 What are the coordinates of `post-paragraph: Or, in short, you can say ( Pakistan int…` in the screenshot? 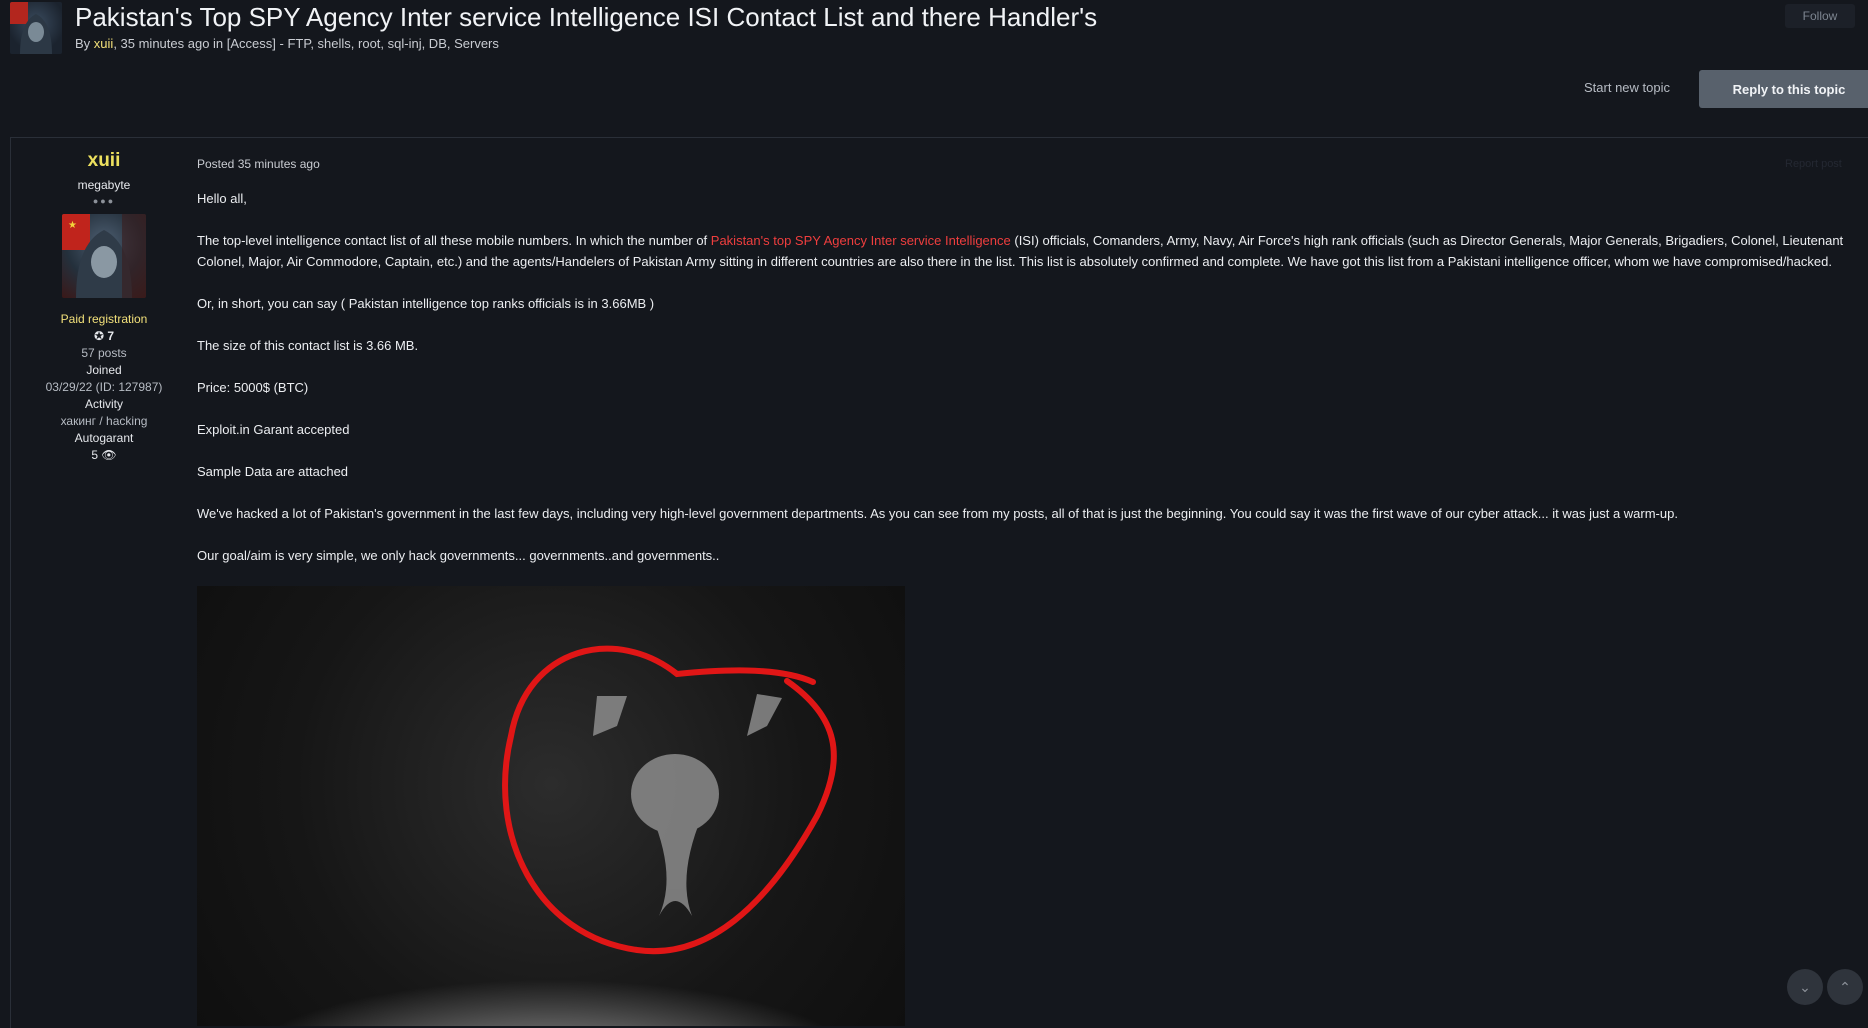 It's located at (426, 303).